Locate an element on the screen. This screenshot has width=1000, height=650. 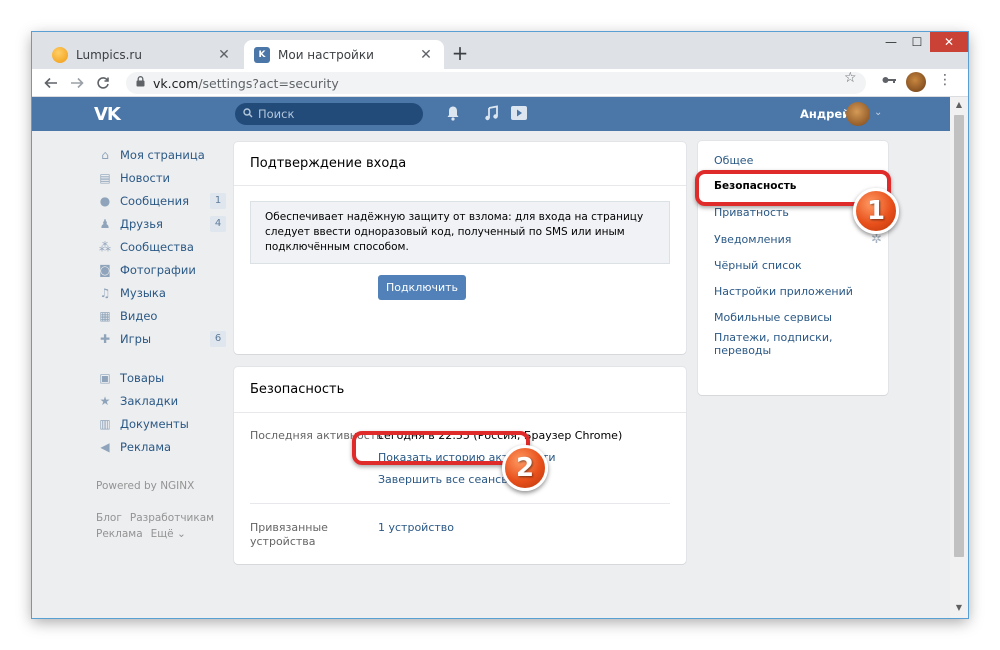
bell-icon is located at coordinates (453, 115).